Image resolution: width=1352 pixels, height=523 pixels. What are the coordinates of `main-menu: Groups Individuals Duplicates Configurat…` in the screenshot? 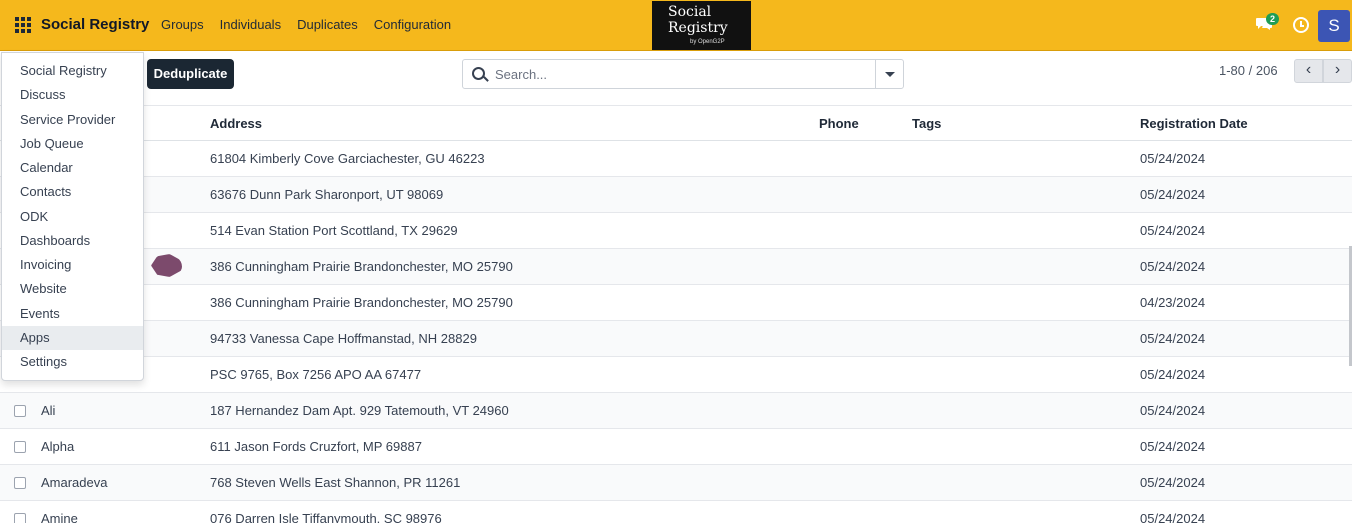 It's located at (306, 24).